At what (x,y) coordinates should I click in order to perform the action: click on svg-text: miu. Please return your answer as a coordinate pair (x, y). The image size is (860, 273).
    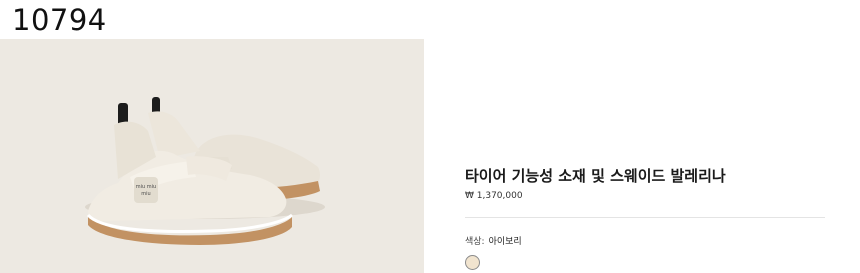
    Looking at the image, I should click on (145, 194).